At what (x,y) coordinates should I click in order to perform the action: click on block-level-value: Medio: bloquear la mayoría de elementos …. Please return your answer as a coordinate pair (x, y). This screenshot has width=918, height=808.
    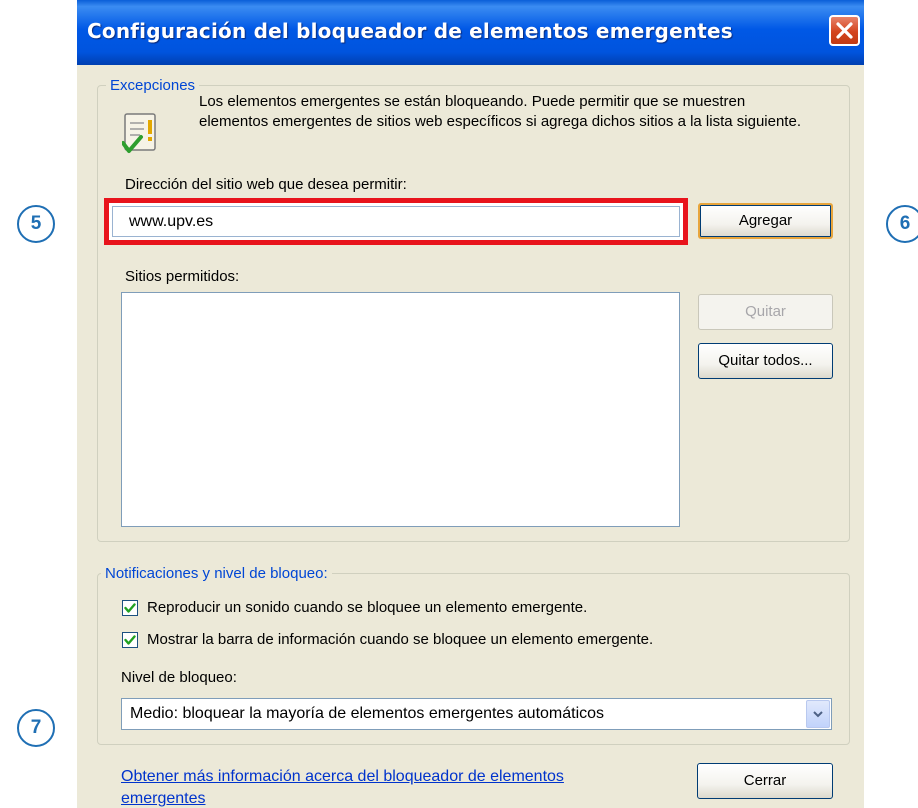
    Looking at the image, I should click on (367, 713).